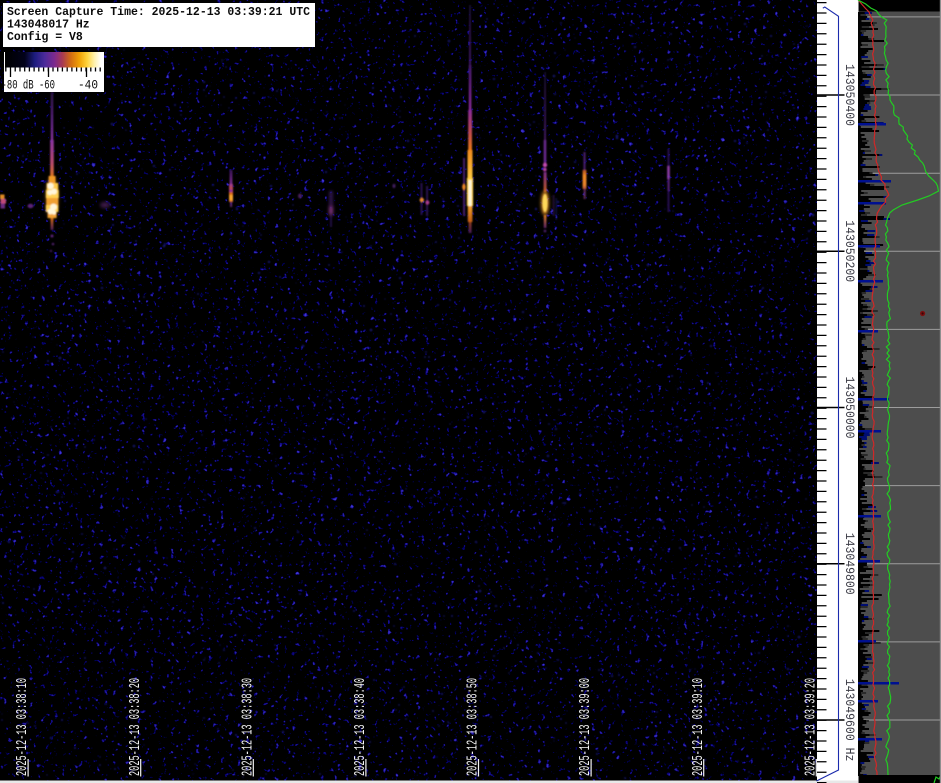  Describe the element at coordinates (849, 720) in the screenshot. I see `svg-text: 143049600 Hz` at that location.